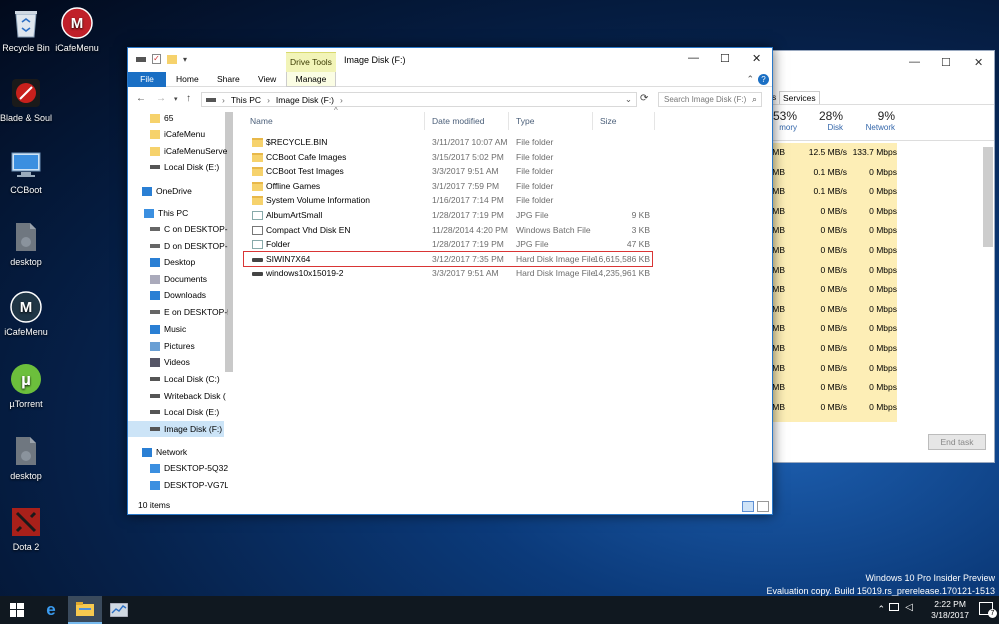  I want to click on desktop-icon-blade-soul: Blade & Soul, so click(28, 99).